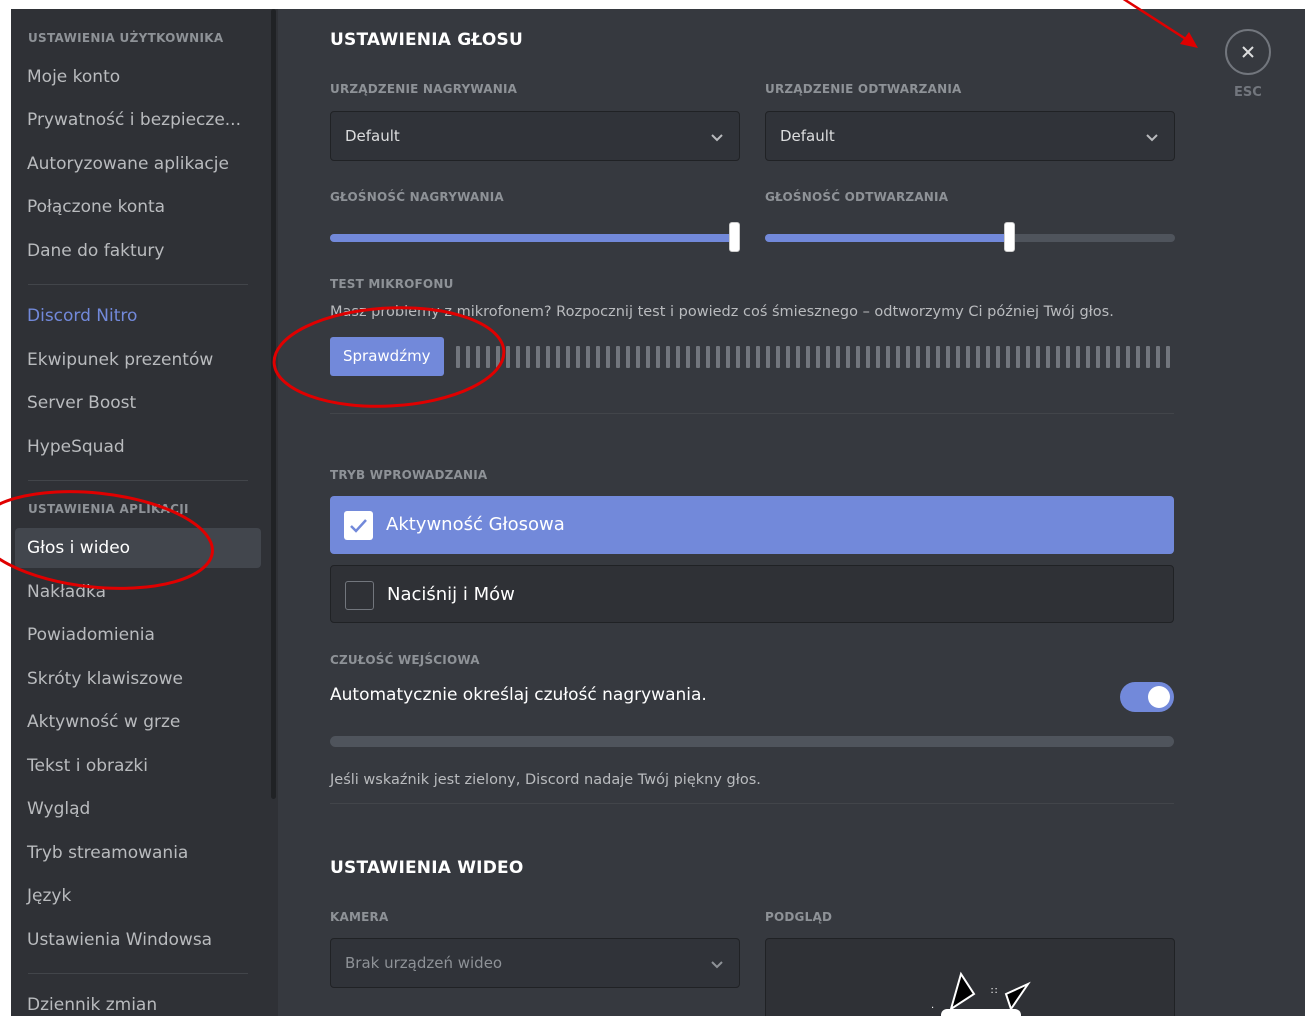 This screenshot has height=1016, width=1305. What do you see at coordinates (752, 413) in the screenshot?
I see `section-divider` at bounding box center [752, 413].